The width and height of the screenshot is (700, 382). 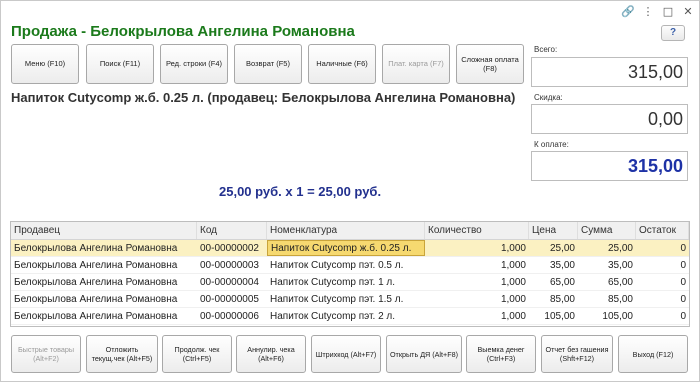 I want to click on cell-price: 65,00, so click(x=562, y=282).